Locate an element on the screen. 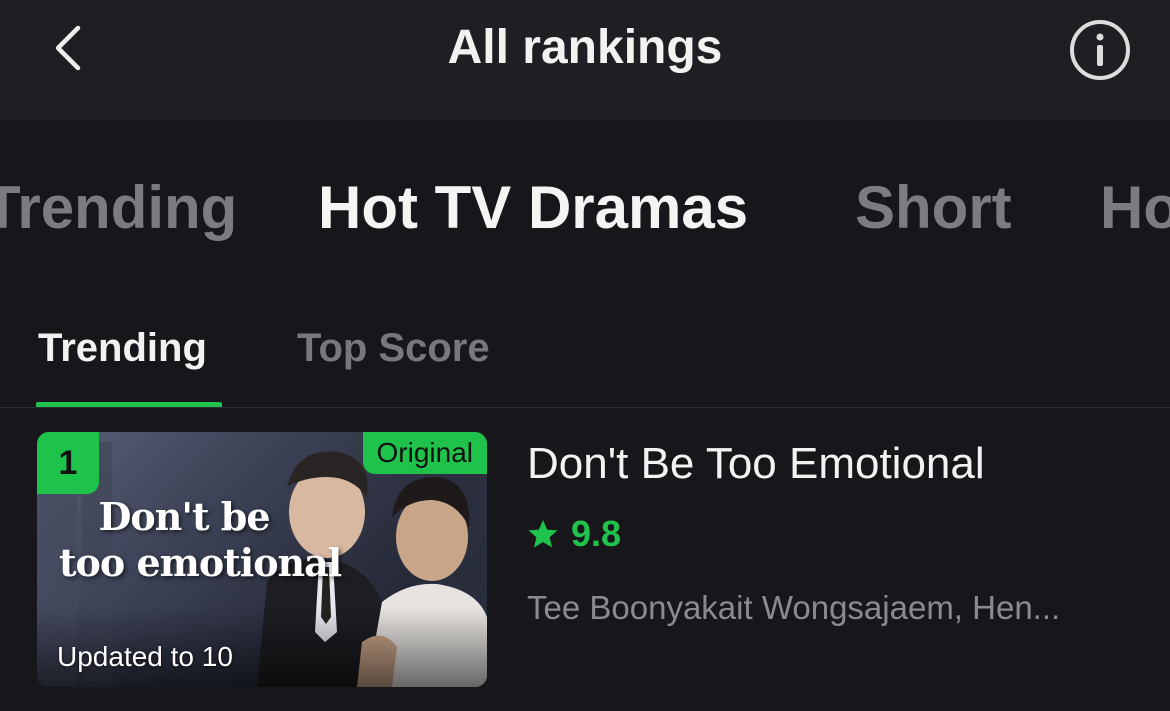 The height and width of the screenshot is (711, 1170). sub-tab-trending: Trending is located at coordinates (122, 348).